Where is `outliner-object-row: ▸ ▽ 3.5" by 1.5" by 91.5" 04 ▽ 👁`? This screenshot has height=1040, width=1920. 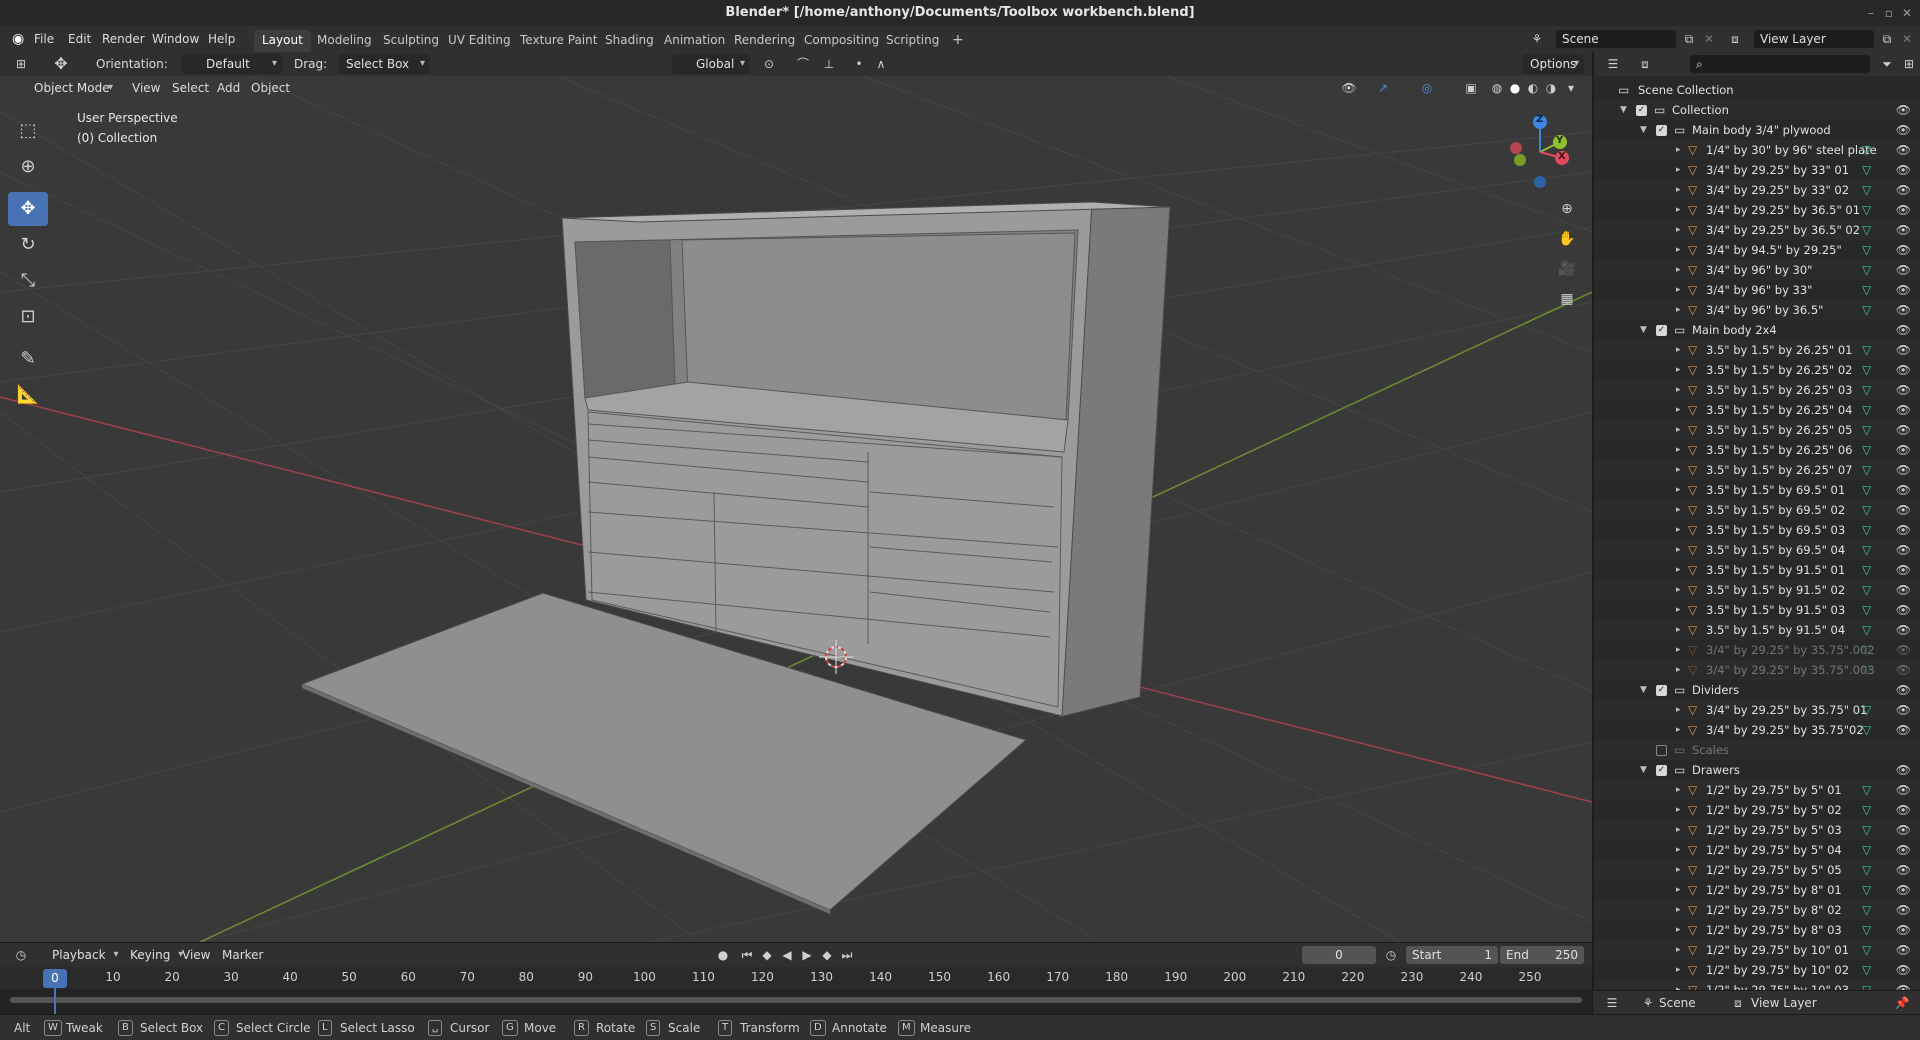
outliner-object-row: ▸ ▽ 3.5" by 1.5" by 91.5" 04 ▽ 👁 is located at coordinates (1757, 630).